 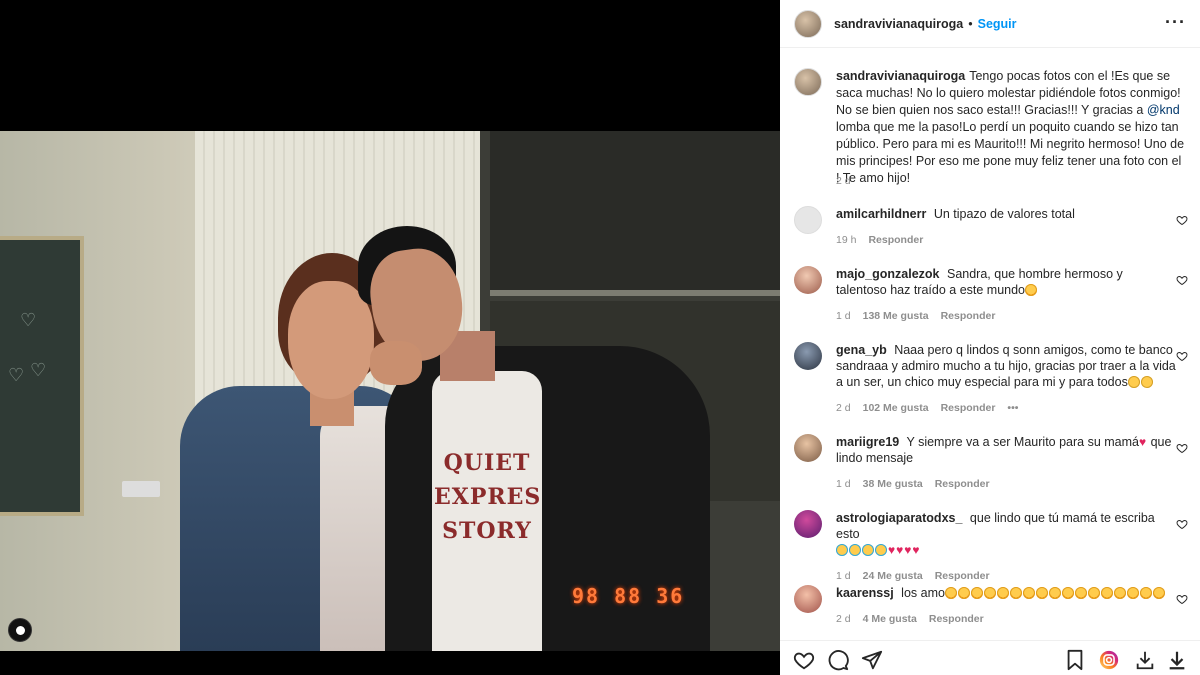 I want to click on caption-timestamp: 2 d, so click(x=843, y=181).